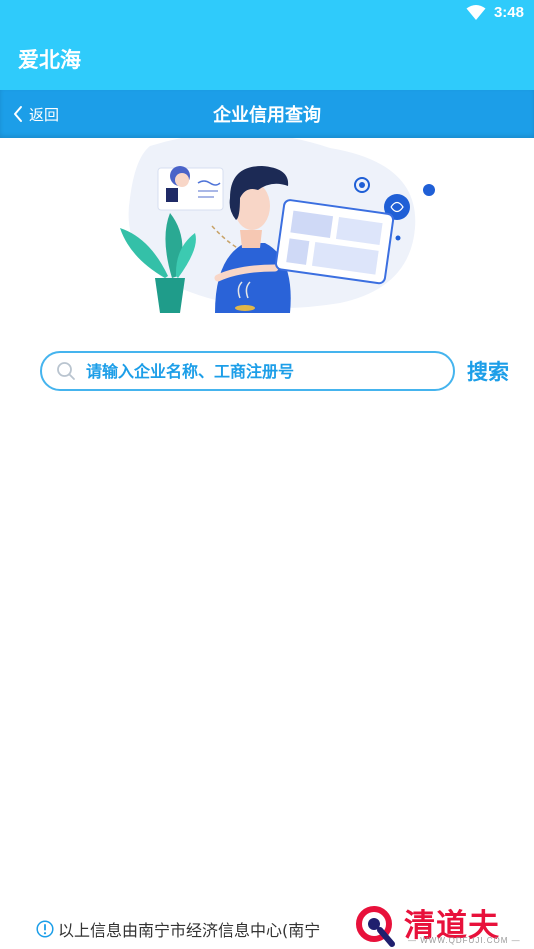 The height and width of the screenshot is (949, 534). What do you see at coordinates (45, 929) in the screenshot?
I see `info-icon` at bounding box center [45, 929].